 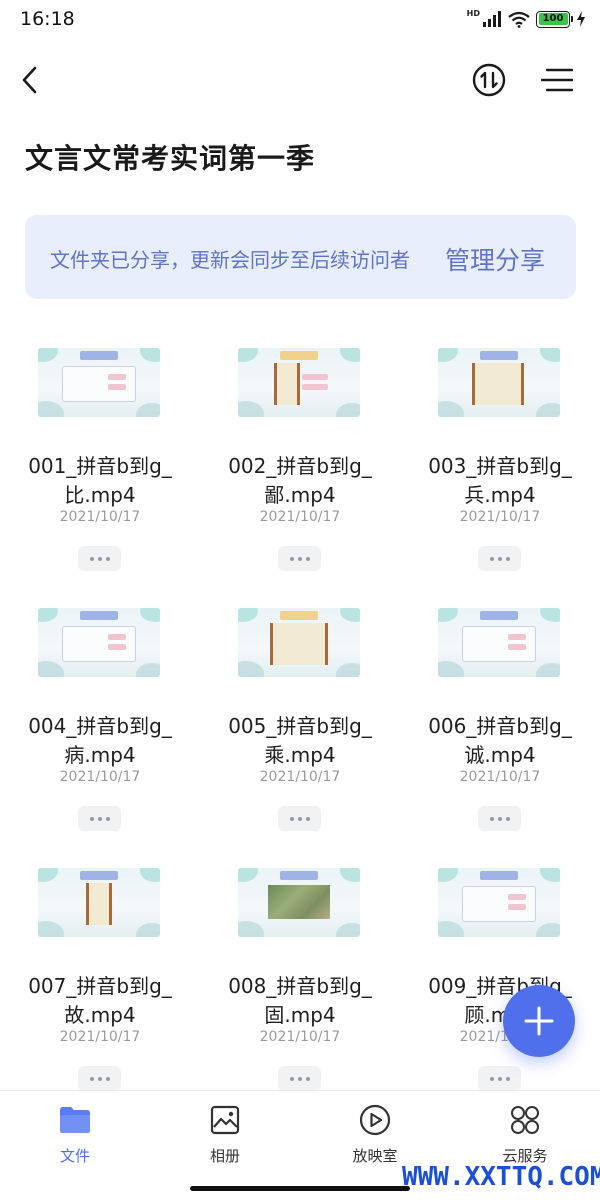 I want to click on menu-icon, so click(x=557, y=80).